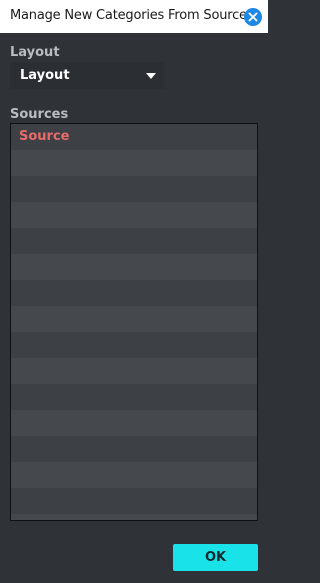 This screenshot has width=320, height=583. What do you see at coordinates (87, 75) in the screenshot?
I see `layout-dropdown: Layout` at bounding box center [87, 75].